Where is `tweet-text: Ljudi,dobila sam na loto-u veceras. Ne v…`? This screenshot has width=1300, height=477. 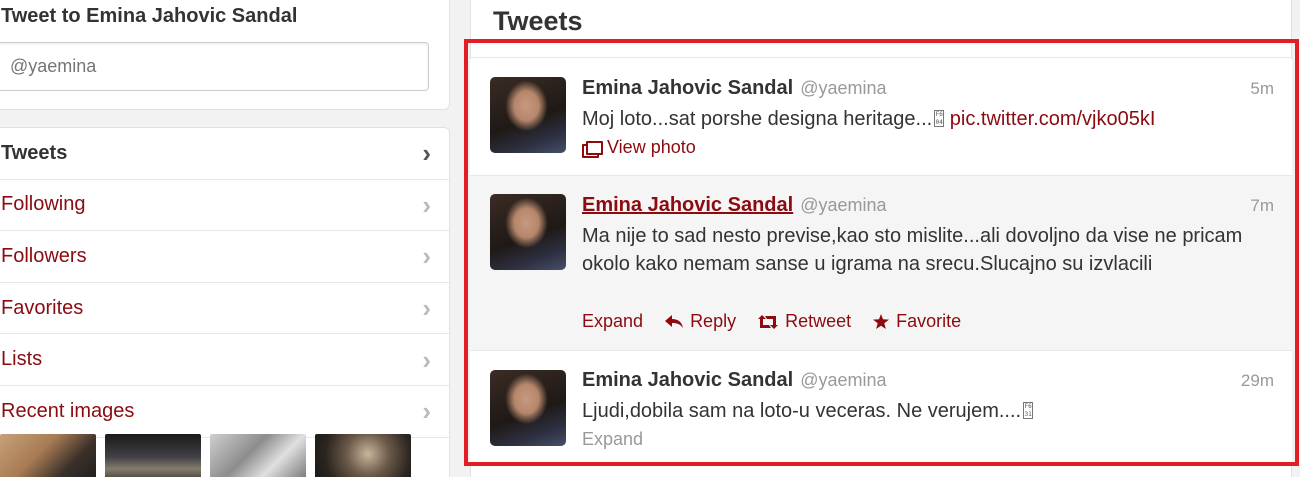
tweet-text: Ljudi,dobila sam na loto-u veceras. Ne v… is located at coordinates (922, 411).